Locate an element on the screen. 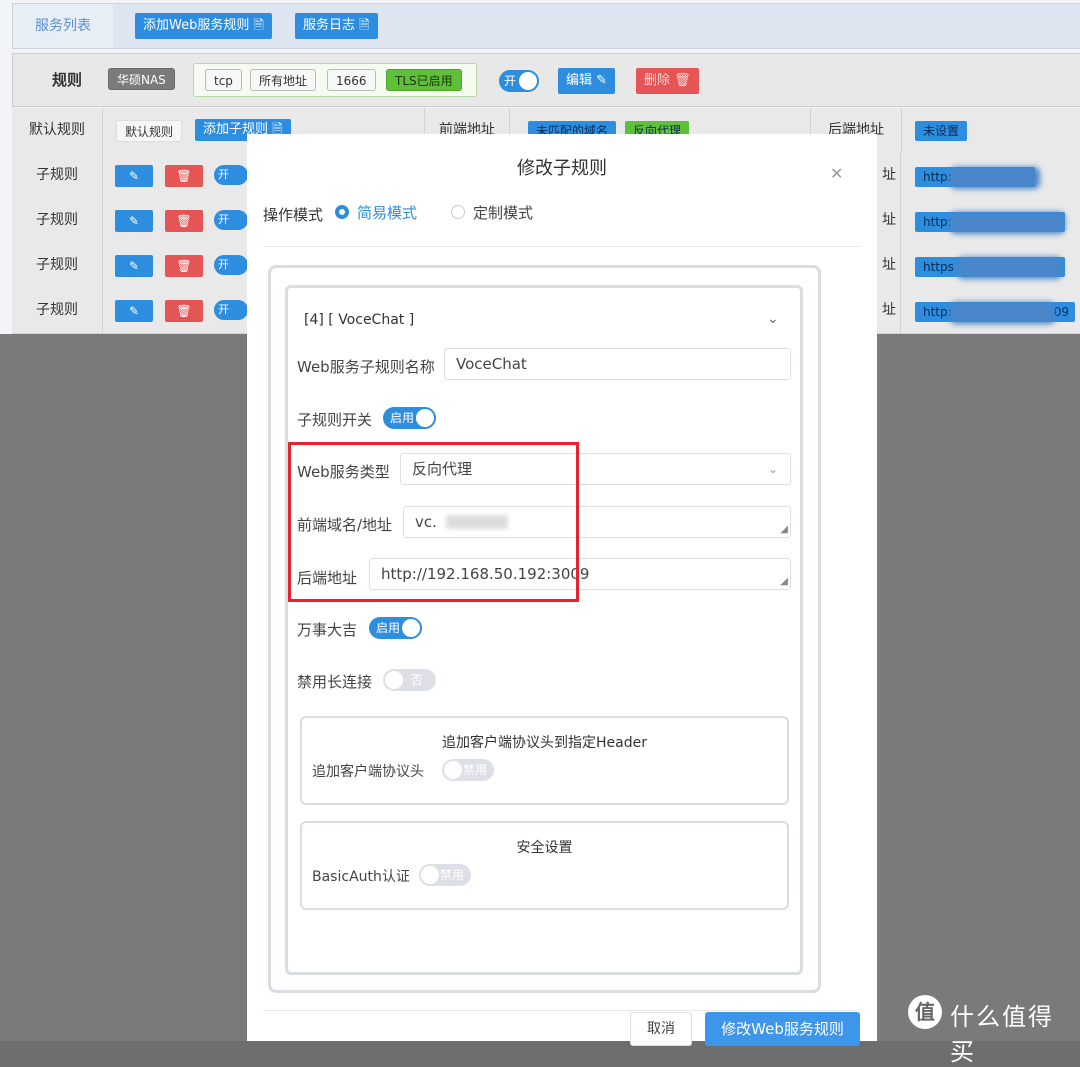  header-card-title: 追加客户端协议头到指定Header is located at coordinates (544, 743).